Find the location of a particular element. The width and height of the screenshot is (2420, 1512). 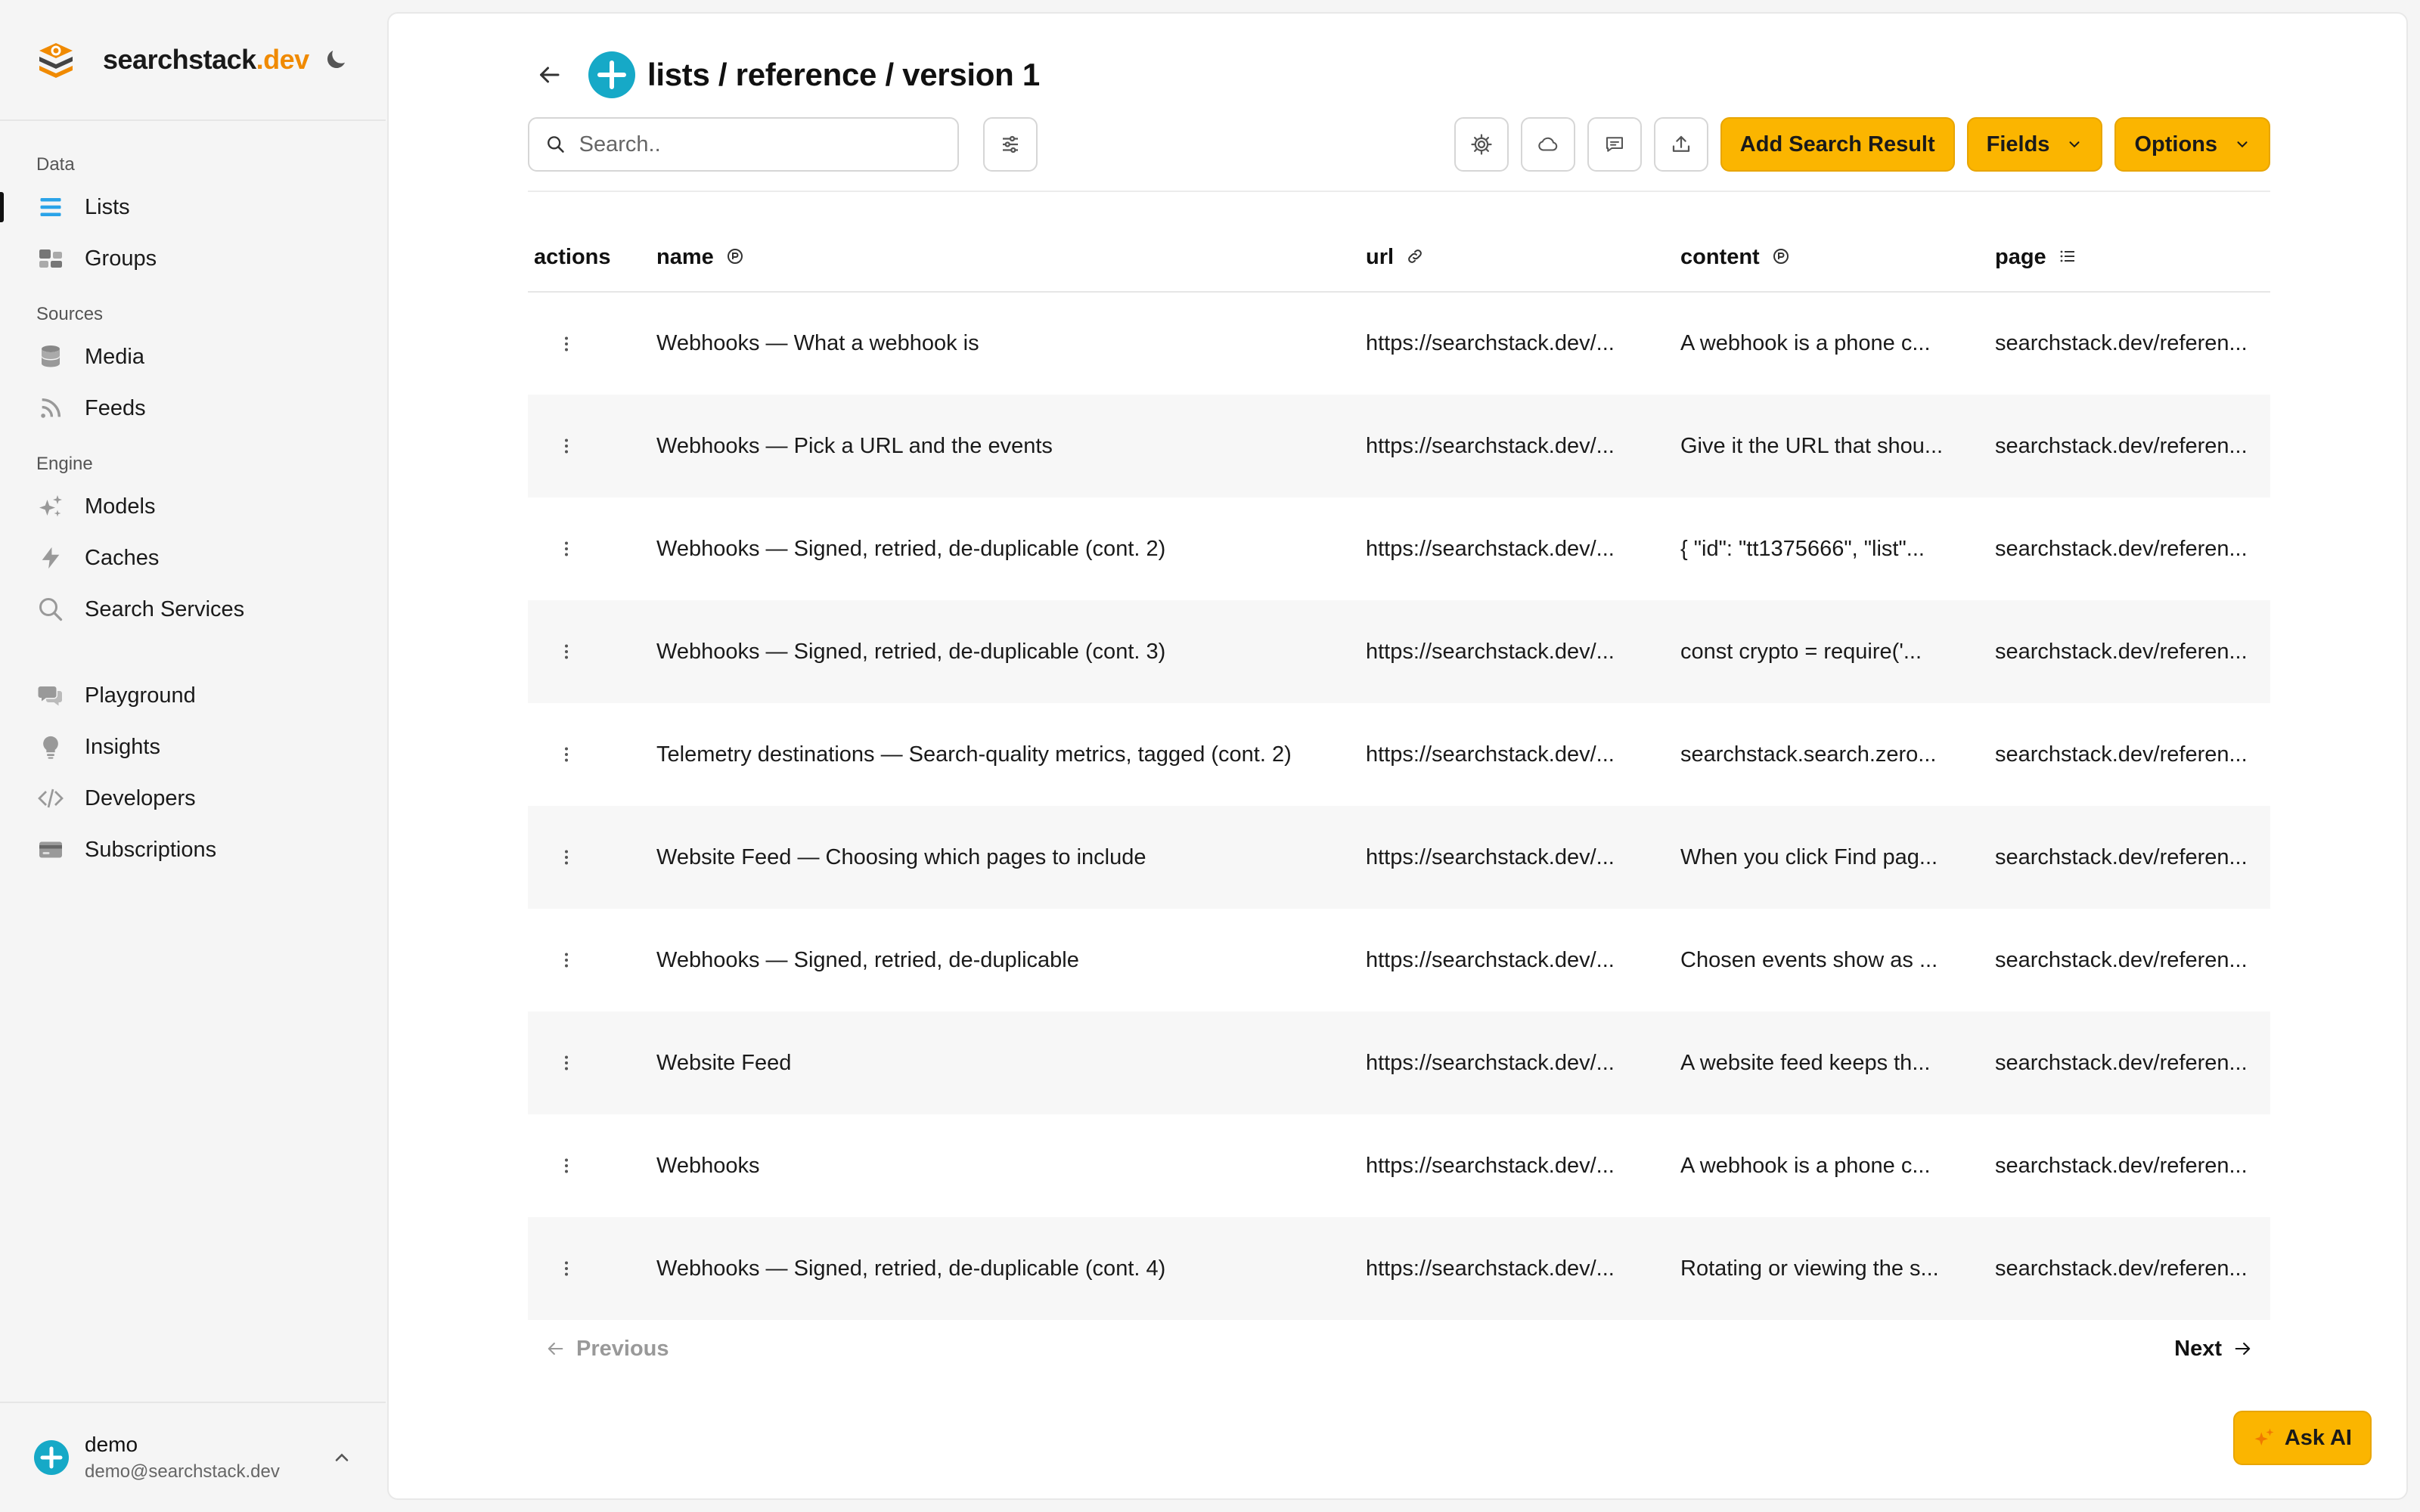

user-menu: demo demo@searchstack.dev is located at coordinates (193, 1457).